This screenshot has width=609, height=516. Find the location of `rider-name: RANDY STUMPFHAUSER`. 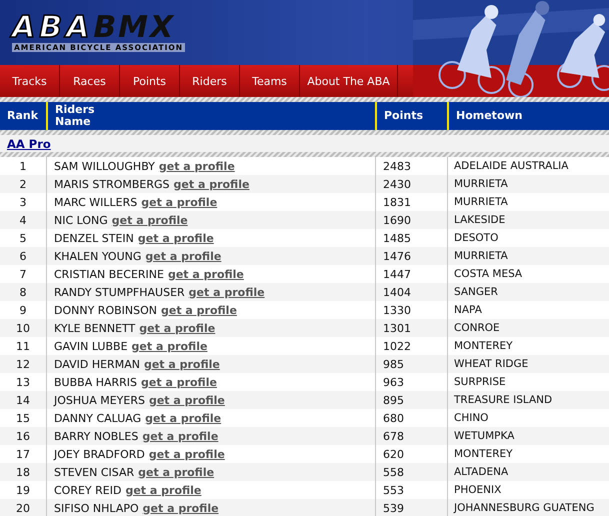

rider-name: RANDY STUMPFHAUSER is located at coordinates (119, 292).